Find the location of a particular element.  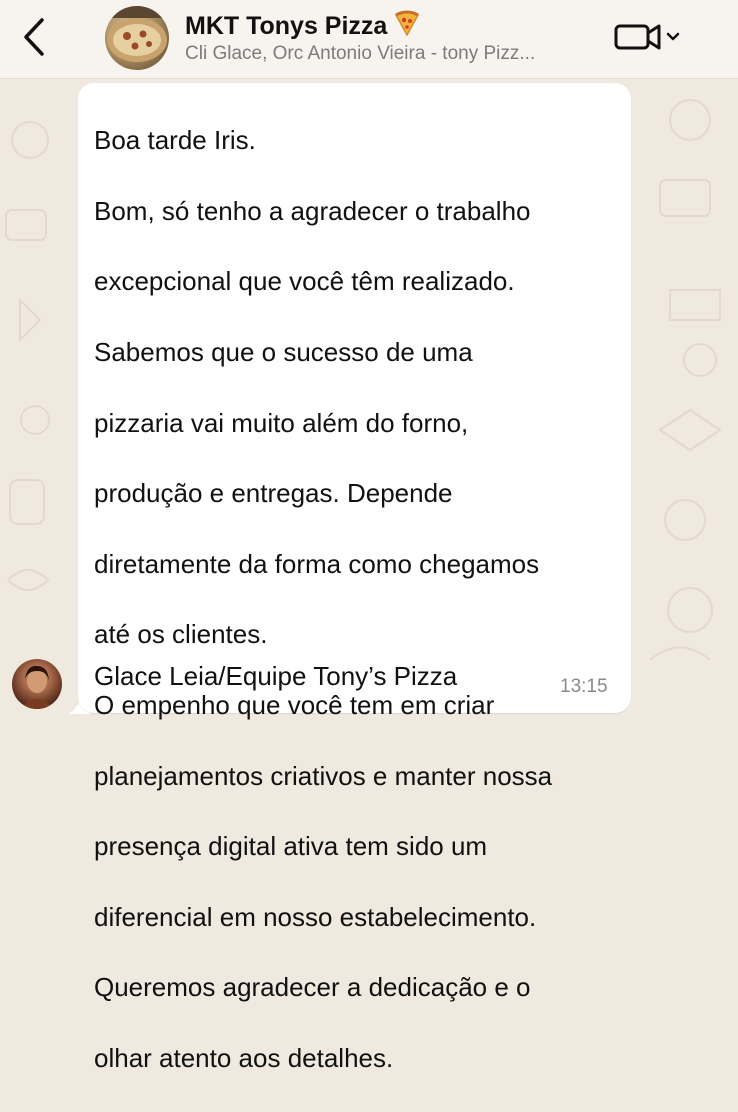

chevron-left-icon is located at coordinates (34, 37).